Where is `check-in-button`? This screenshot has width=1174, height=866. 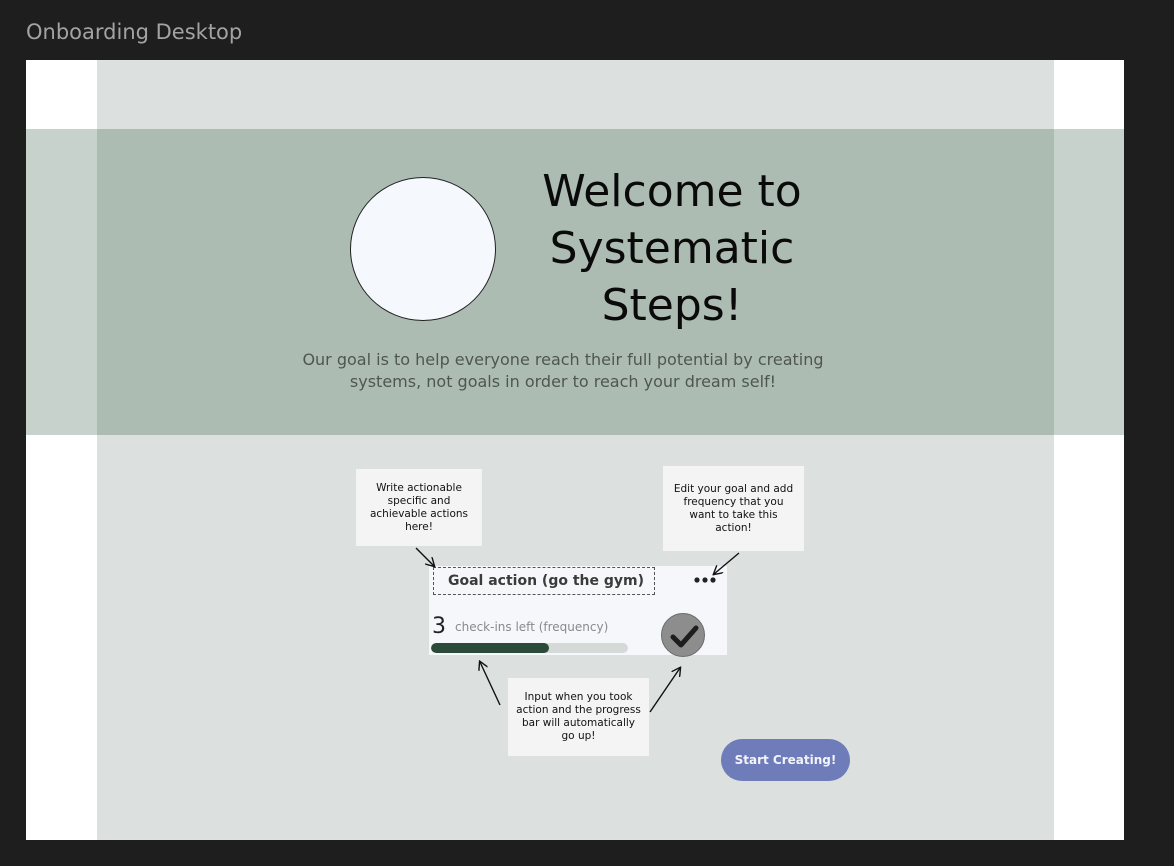 check-in-button is located at coordinates (683, 635).